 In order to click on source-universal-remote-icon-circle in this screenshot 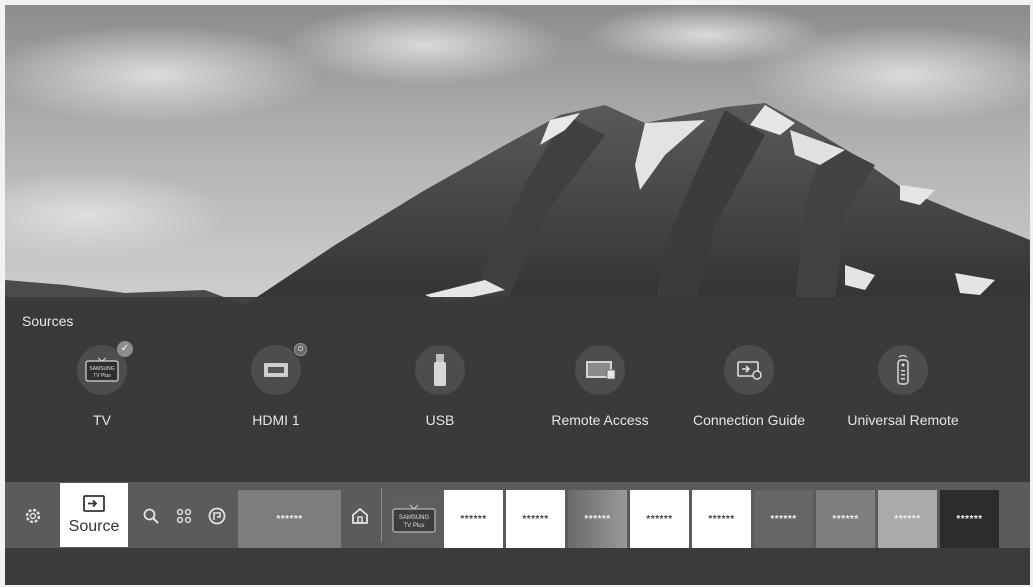, I will do `click(903, 370)`.